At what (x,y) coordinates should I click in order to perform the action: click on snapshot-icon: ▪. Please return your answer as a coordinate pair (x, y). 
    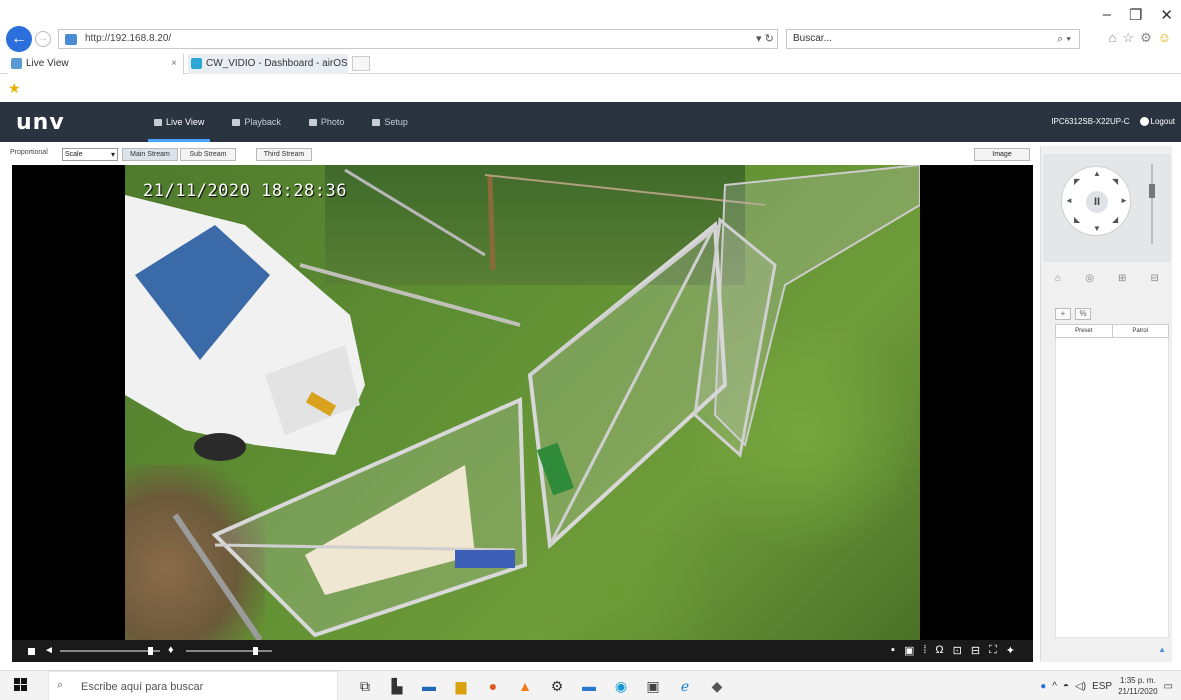
    Looking at the image, I should click on (893, 650).